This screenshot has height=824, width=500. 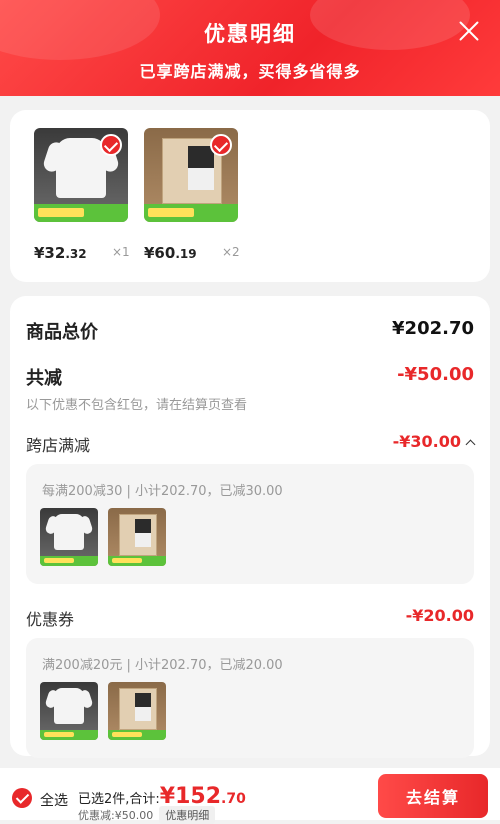 I want to click on discount-summary: 优惠减:¥50.00 优惠明细, so click(x=147, y=815).